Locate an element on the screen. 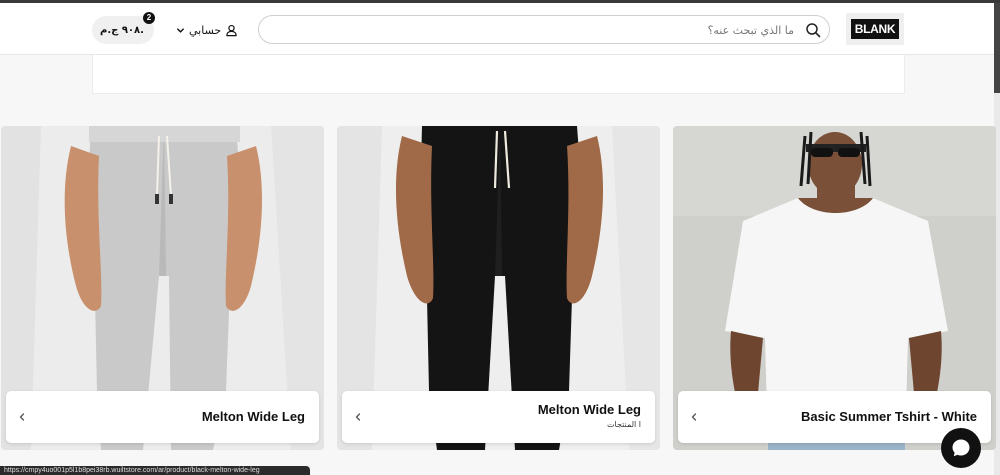 Image resolution: width=1000 pixels, height=475 pixels. account-label: حسابي is located at coordinates (205, 30).